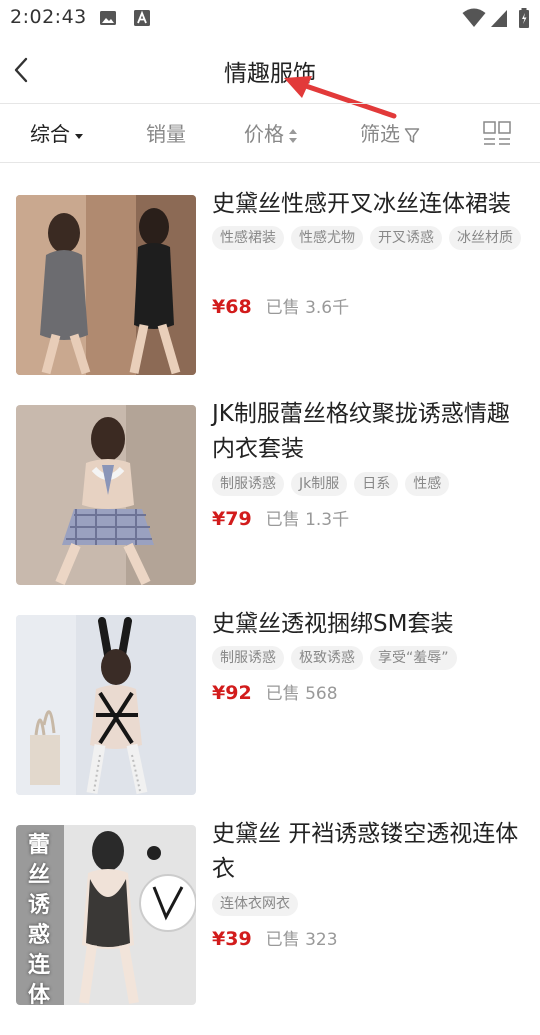  Describe the element at coordinates (371, 432) in the screenshot. I see `product-title: JK制服蕾丝格纹聚拢诱惑情趣内衣套装` at that location.